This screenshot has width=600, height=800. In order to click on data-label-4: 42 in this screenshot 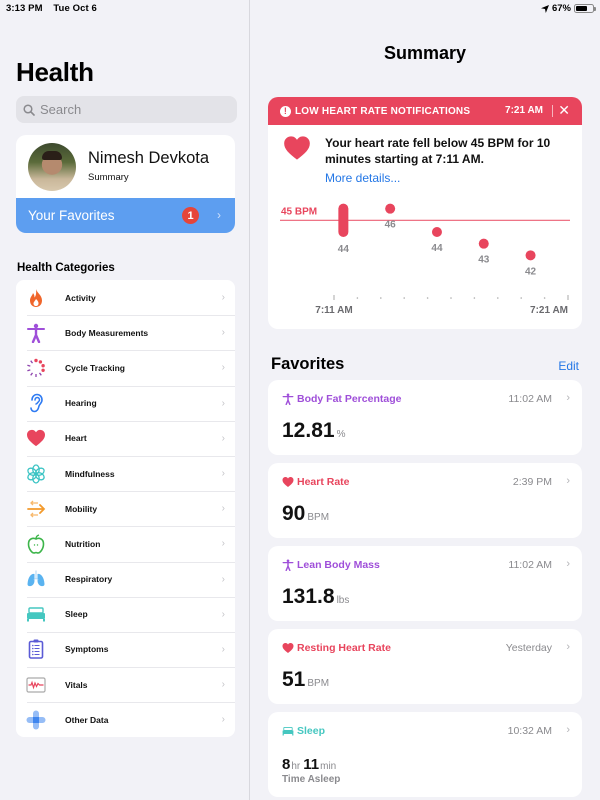, I will do `click(531, 271)`.